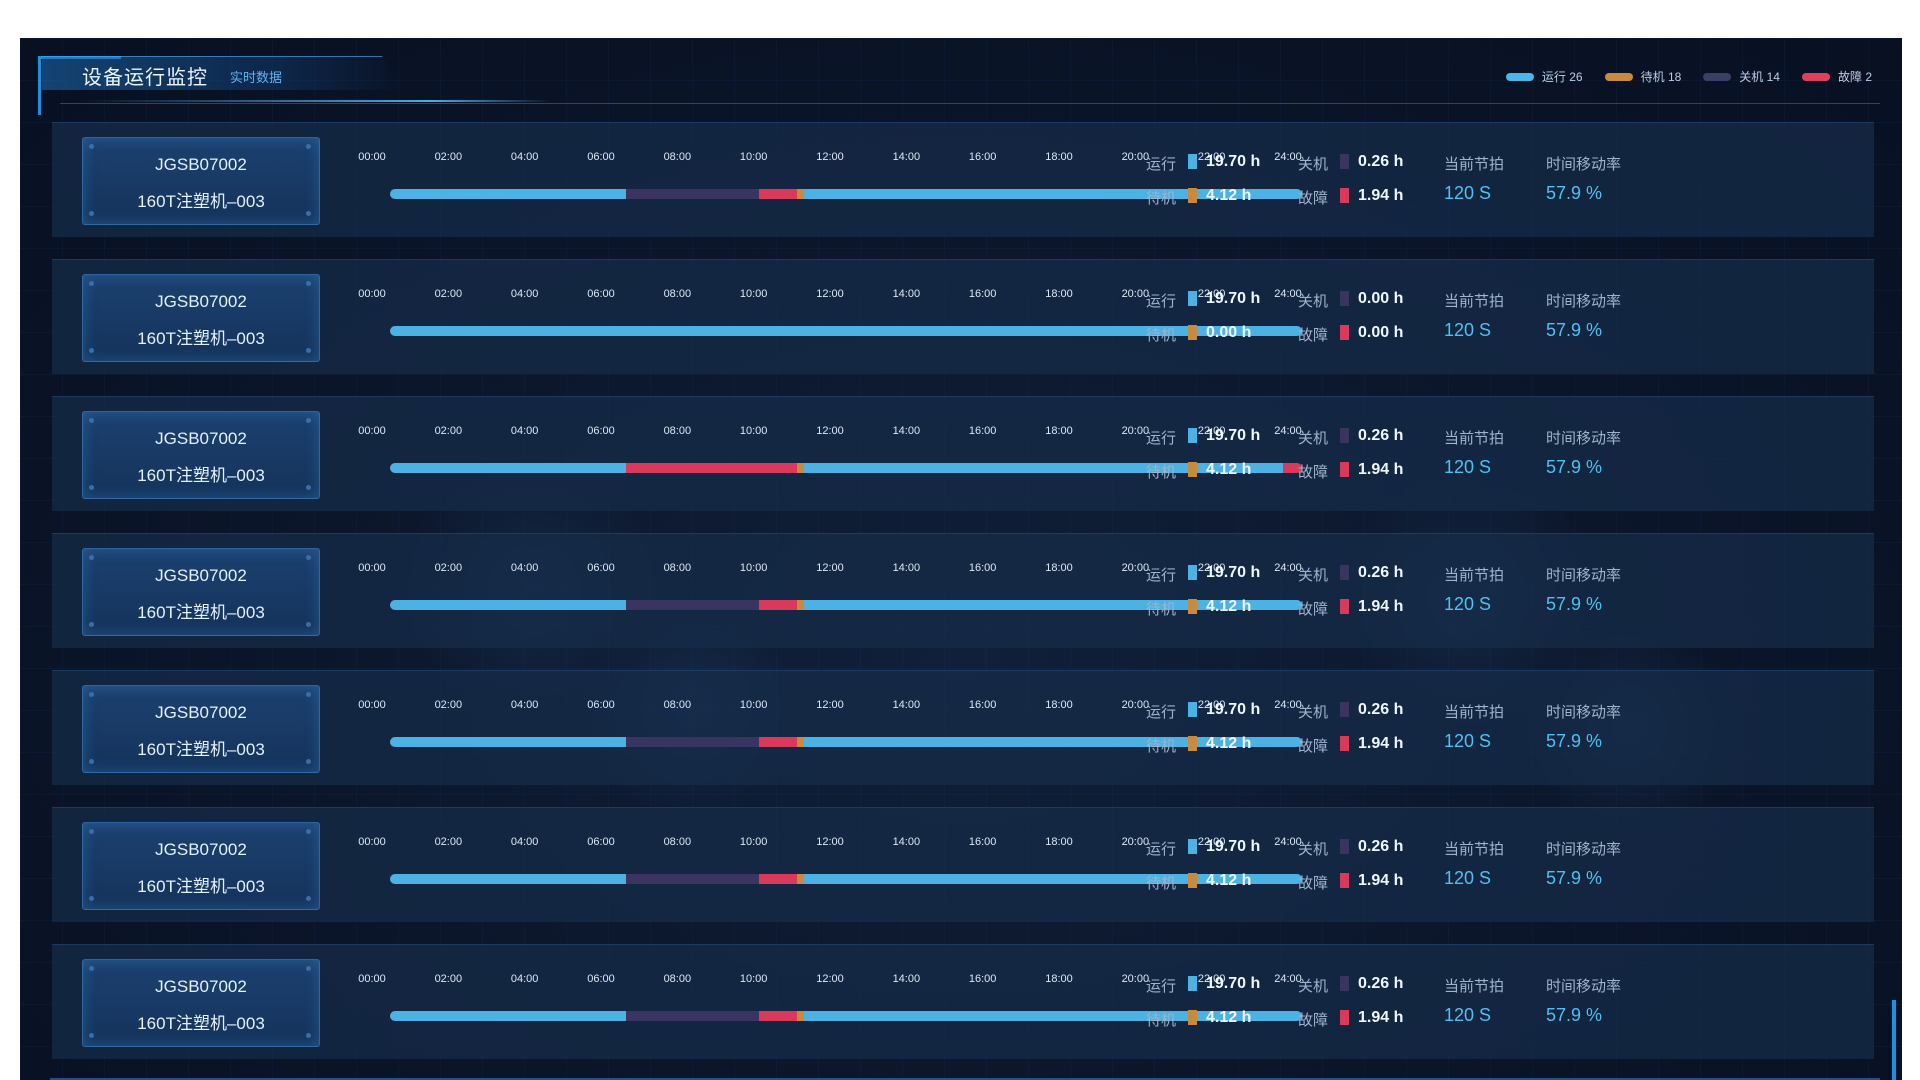 The height and width of the screenshot is (1080, 1920). I want to click on stat-swatch-standby, so click(1192, 195).